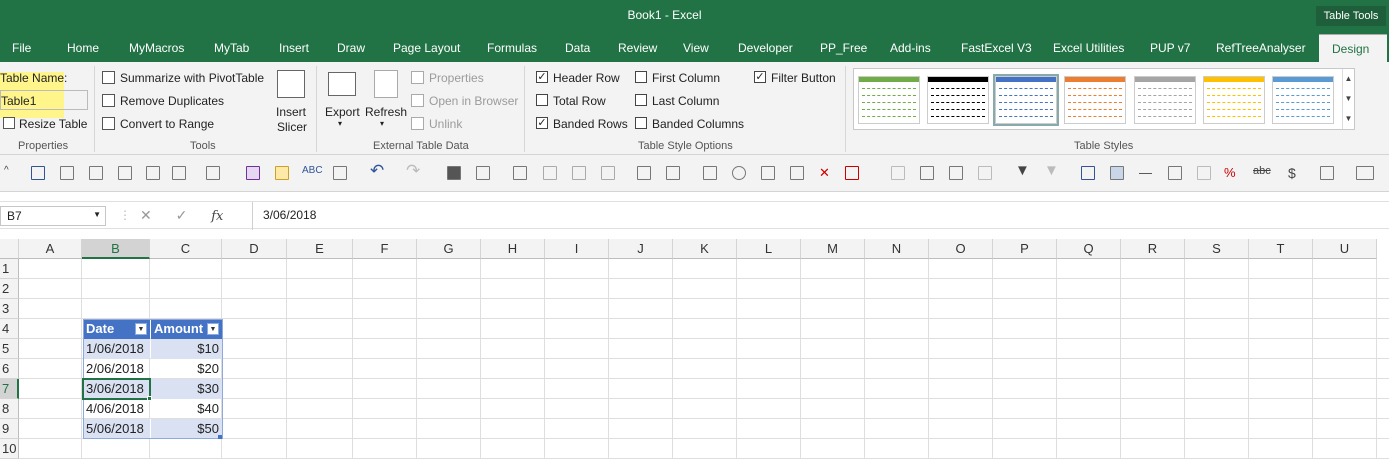 This screenshot has width=1389, height=459. What do you see at coordinates (156, 48) in the screenshot?
I see `tab-mymacros: MyMacros` at bounding box center [156, 48].